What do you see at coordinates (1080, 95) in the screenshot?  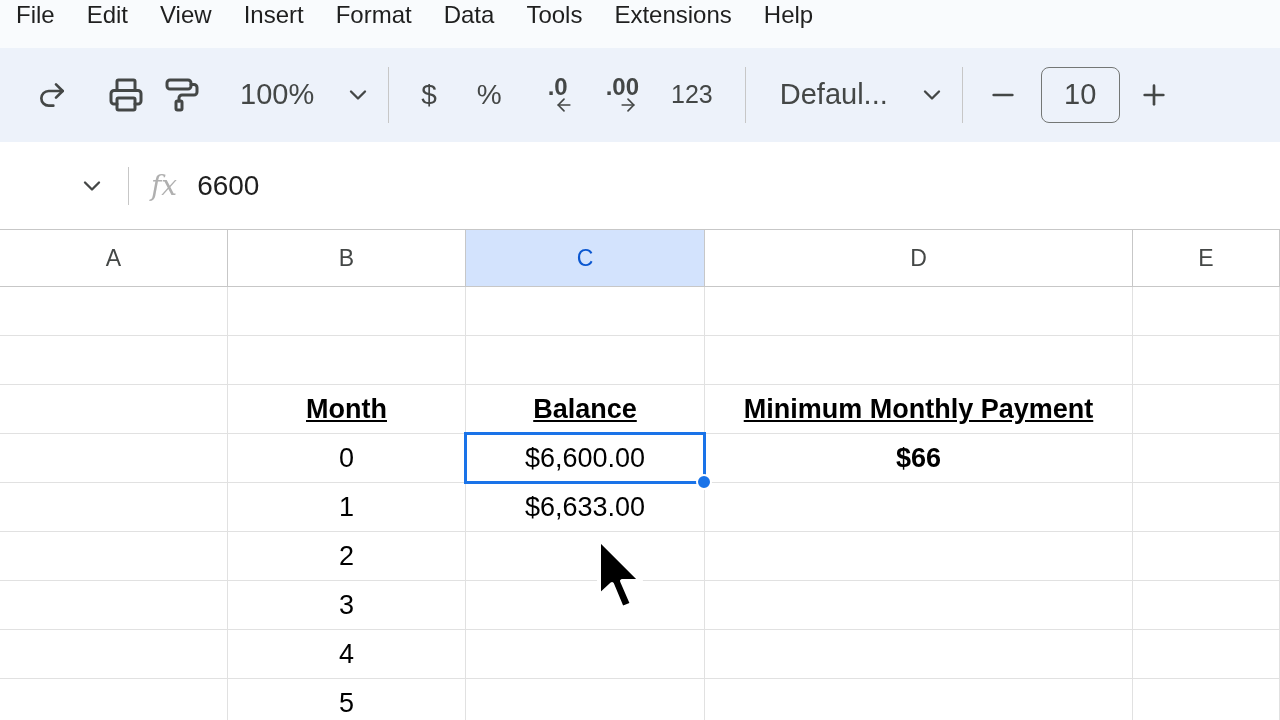 I see `font-size-field: 10` at bounding box center [1080, 95].